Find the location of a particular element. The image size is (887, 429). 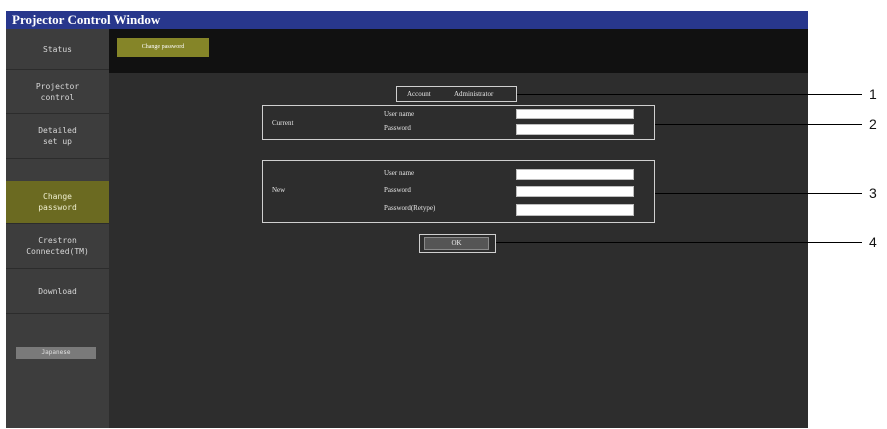

sidebar-item-download: Download is located at coordinates (57, 291).